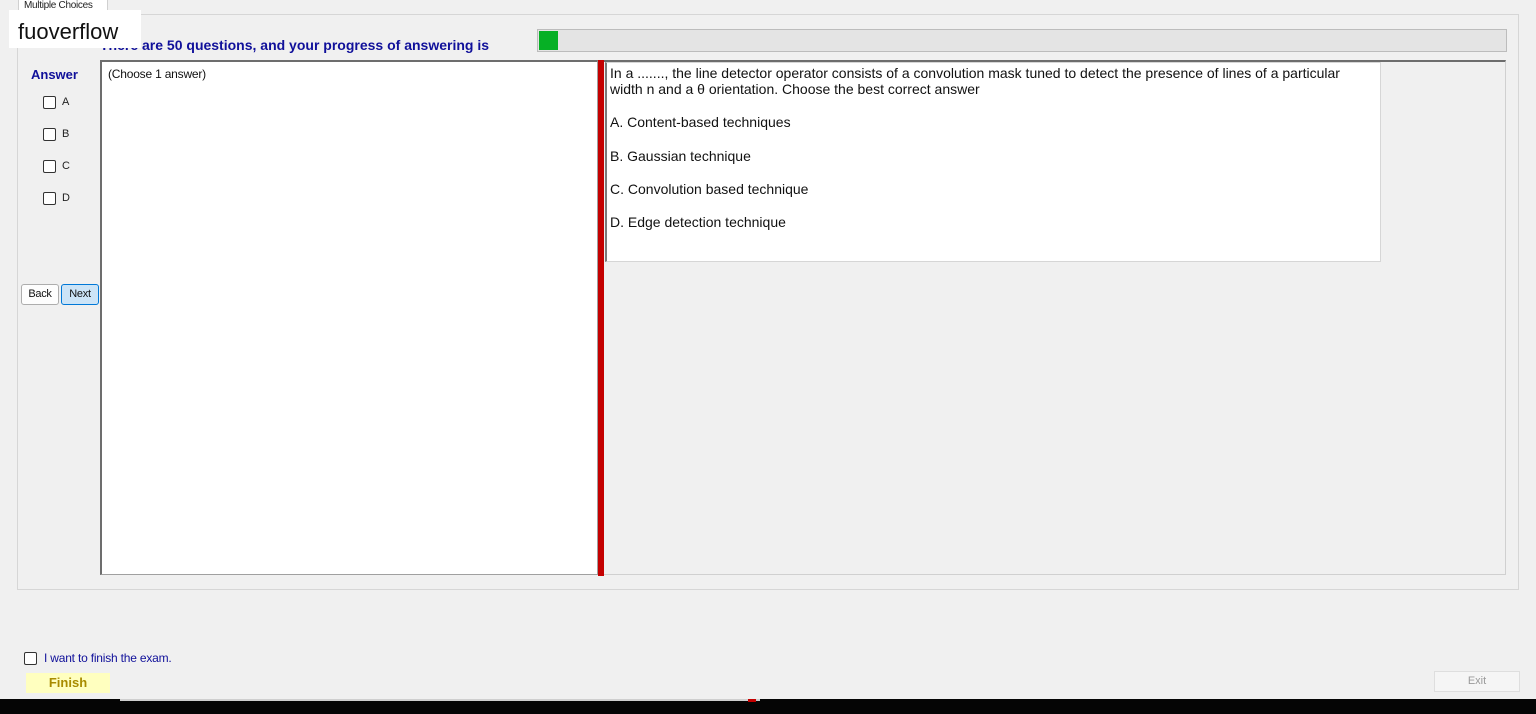  What do you see at coordinates (1477, 681) in the screenshot?
I see `exit-button: Exit` at bounding box center [1477, 681].